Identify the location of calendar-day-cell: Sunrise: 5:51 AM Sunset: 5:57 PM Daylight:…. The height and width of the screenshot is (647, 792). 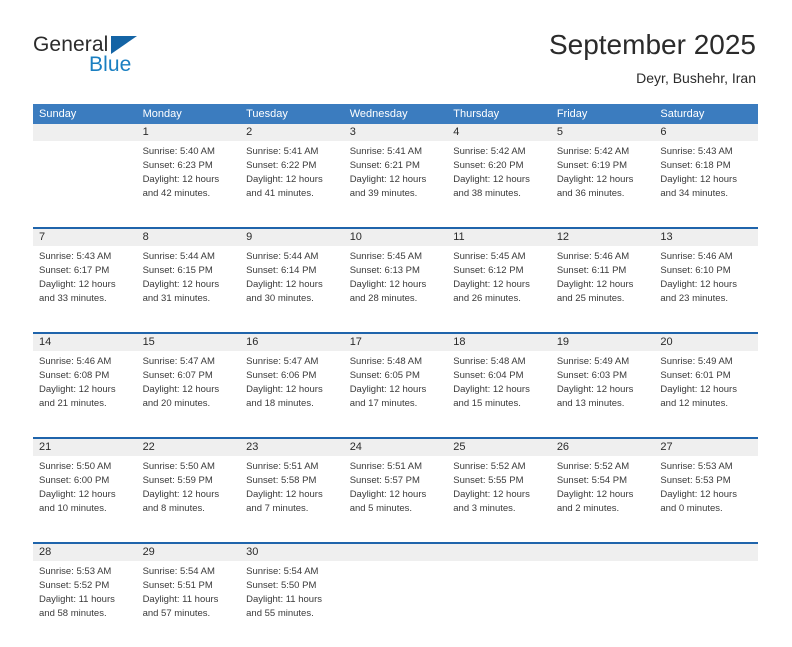
(396, 499).